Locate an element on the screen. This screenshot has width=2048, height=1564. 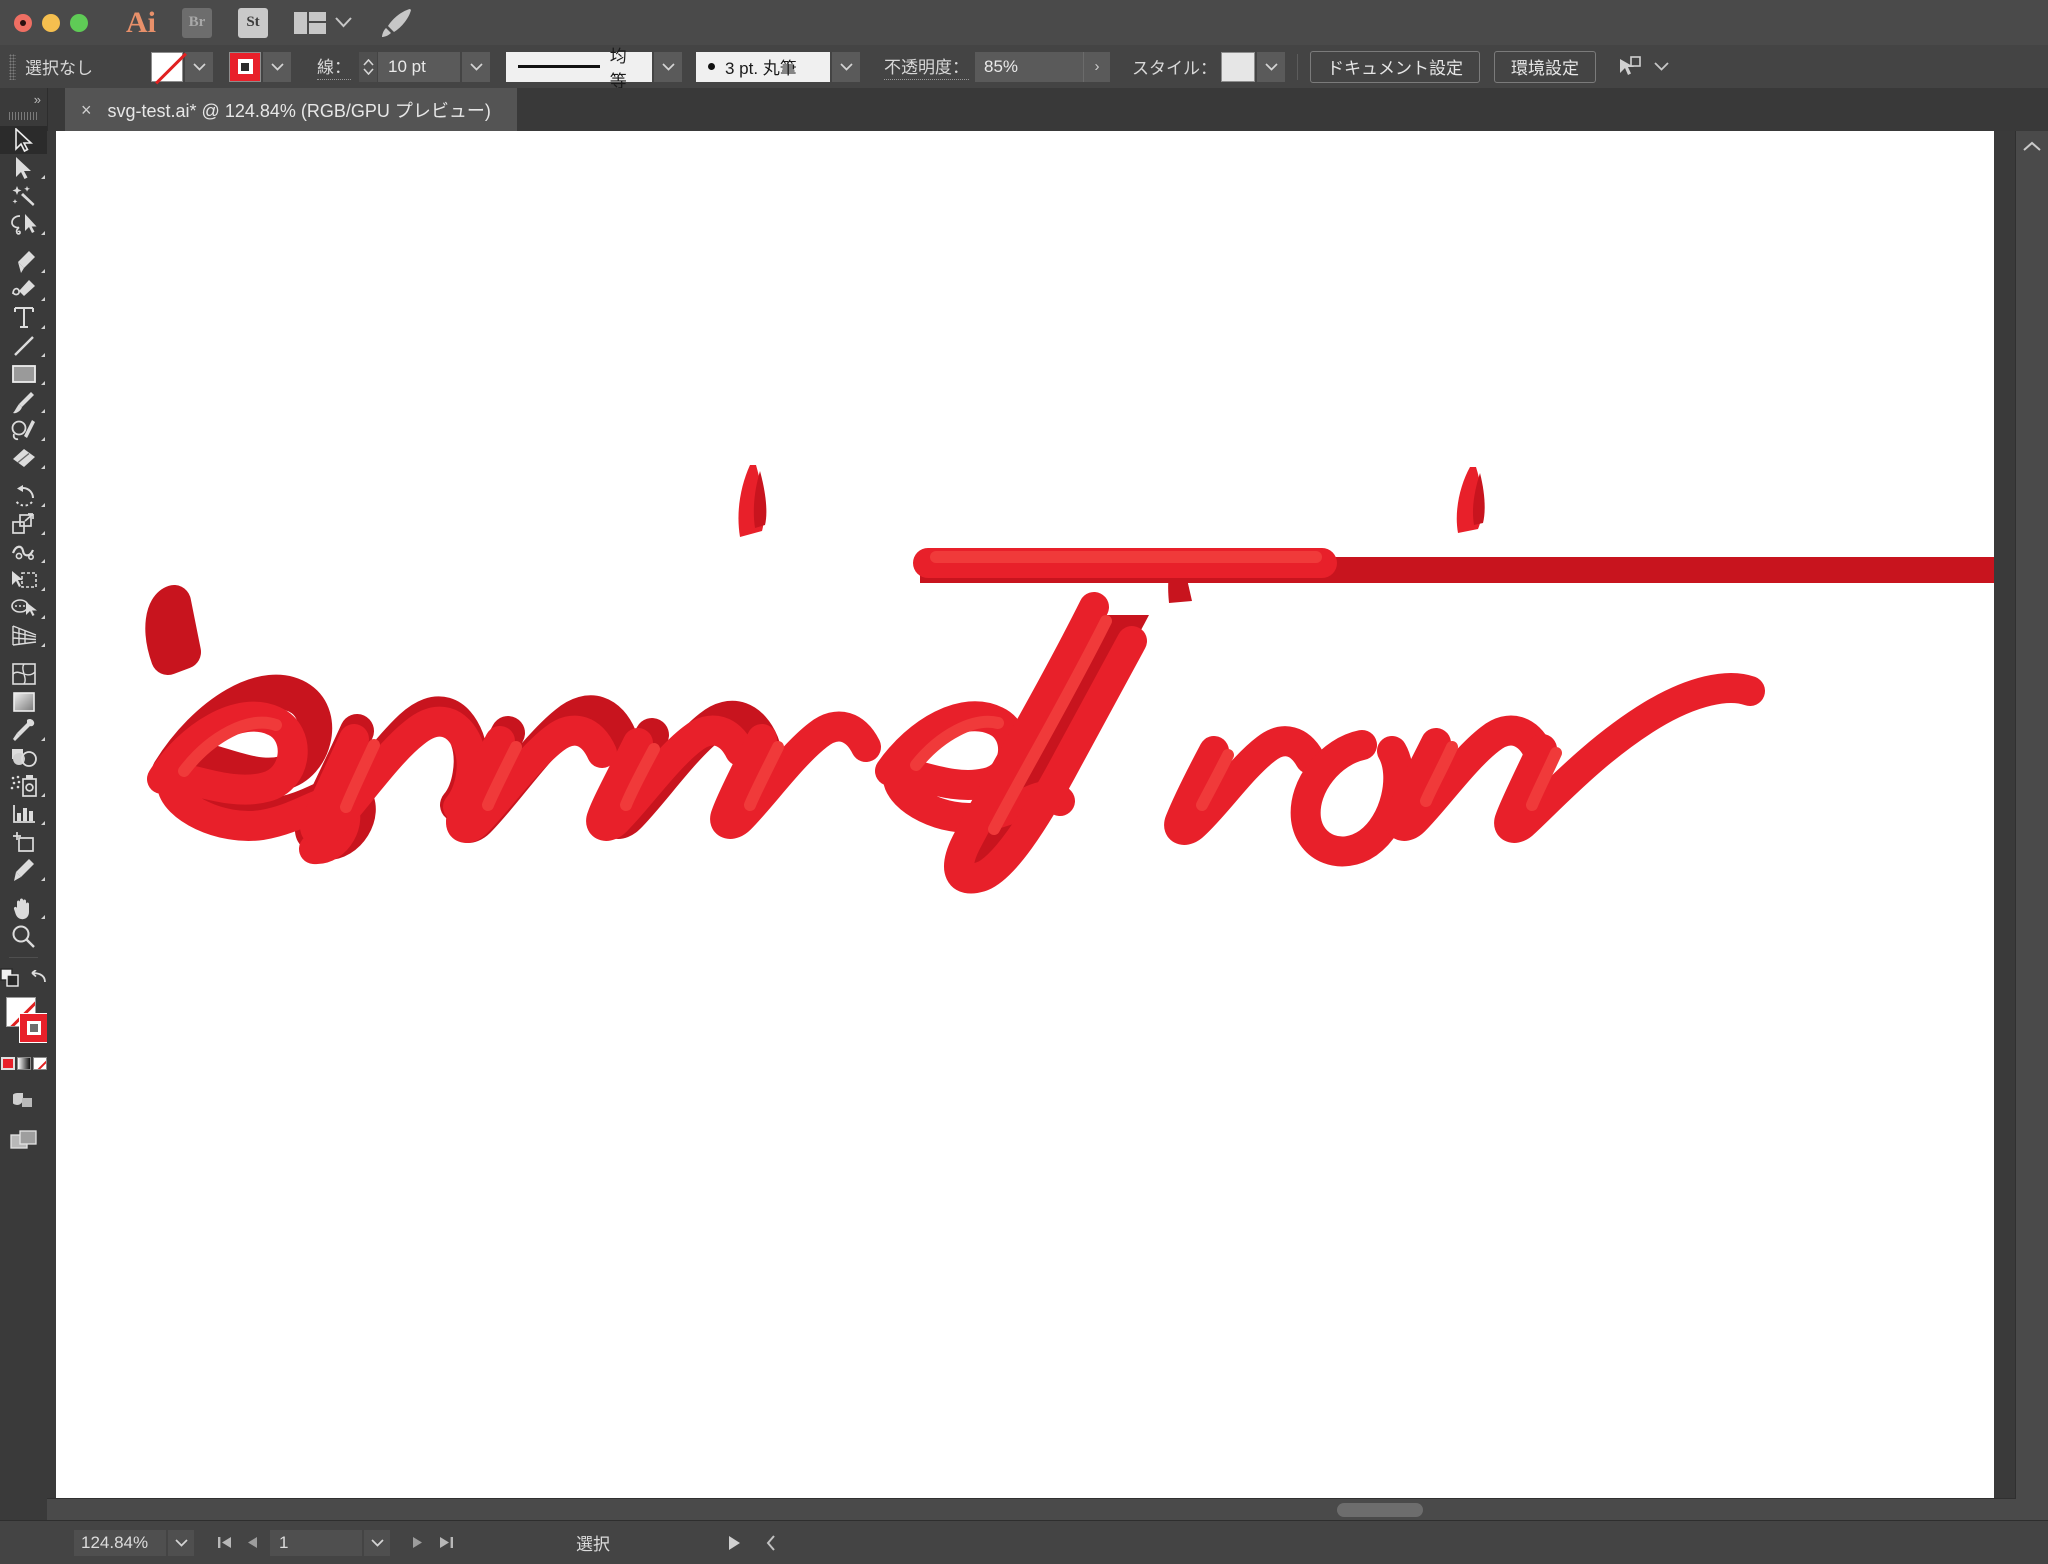
sidebar-item-shape-builder-tool is located at coordinates (23, 608).